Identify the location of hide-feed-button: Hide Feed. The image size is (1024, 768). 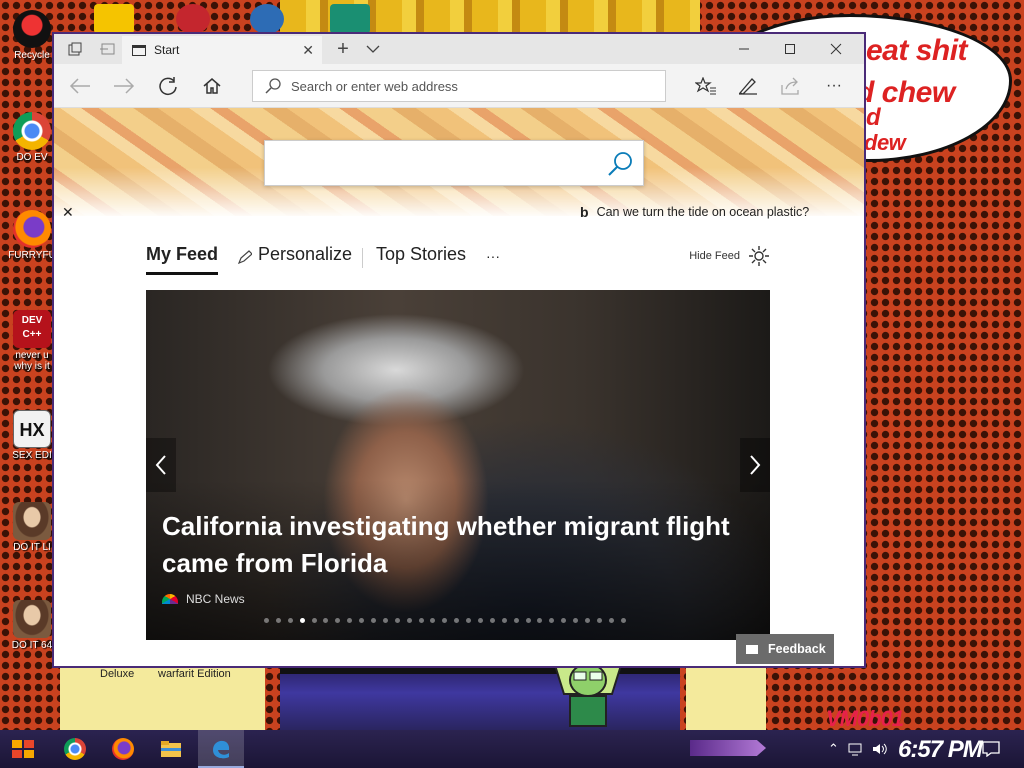
(714, 256).